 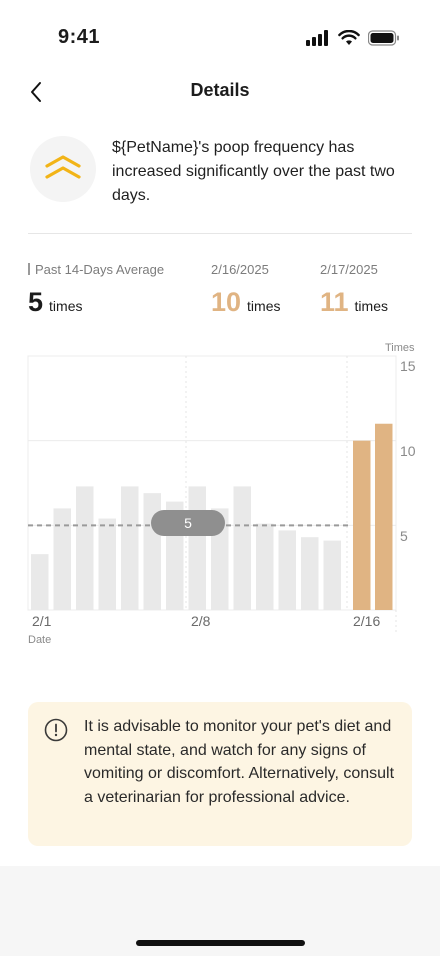 I want to click on stat-value: 5, so click(x=36, y=302).